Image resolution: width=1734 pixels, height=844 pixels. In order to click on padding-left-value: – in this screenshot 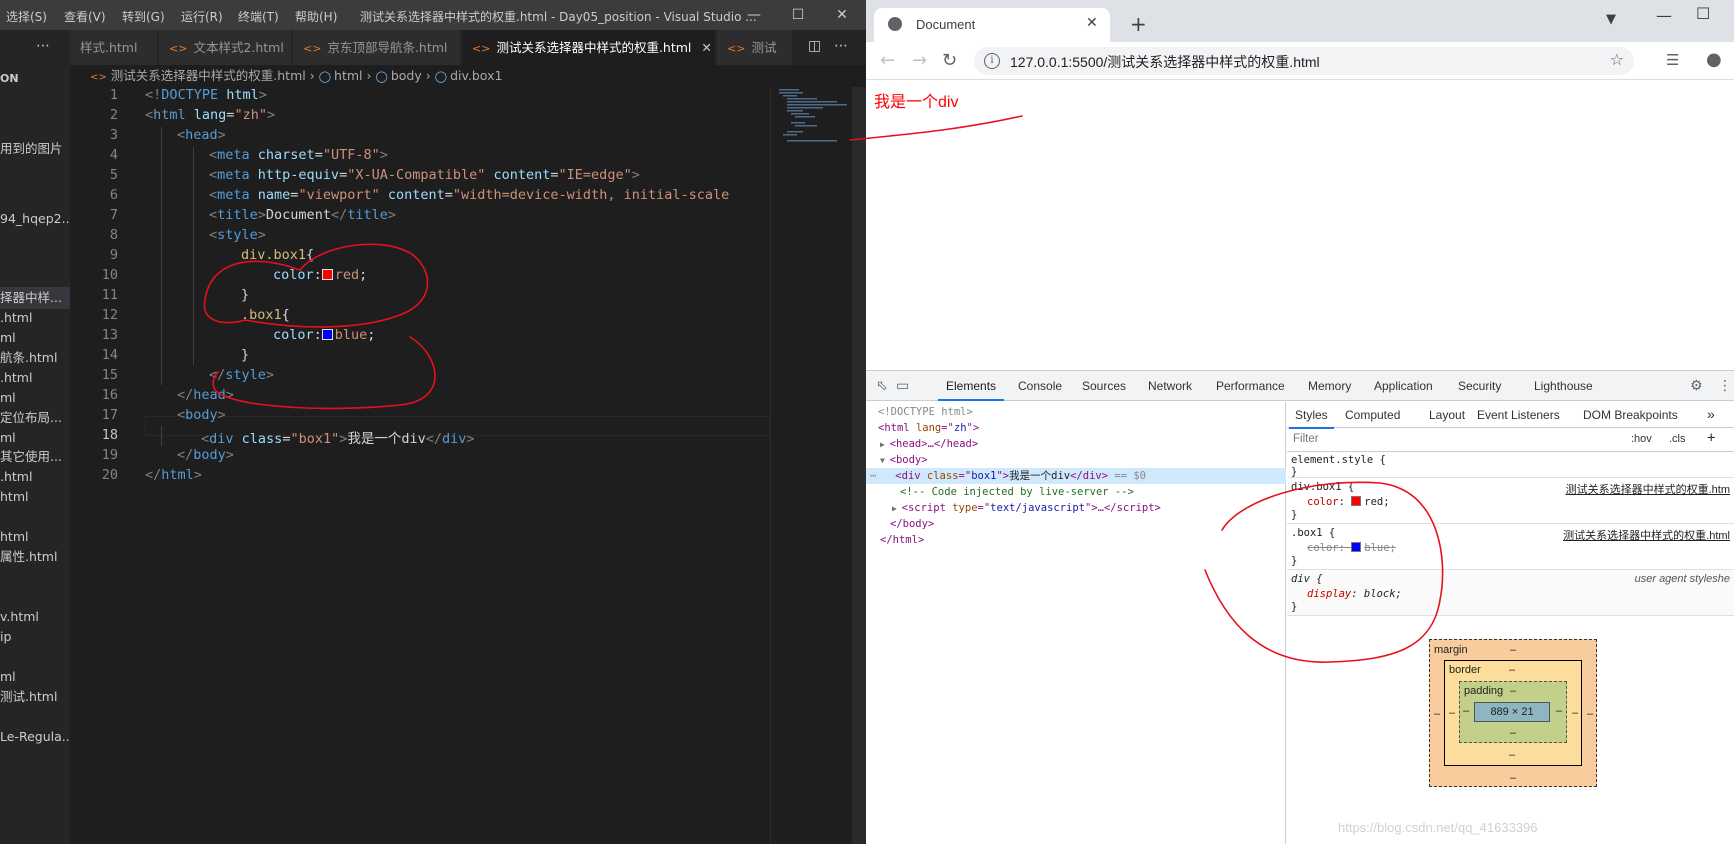, I will do `click(1466, 711)`.